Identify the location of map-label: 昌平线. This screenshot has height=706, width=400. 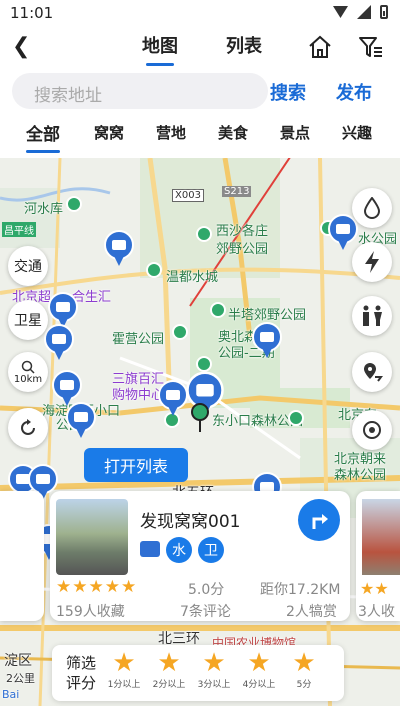
(19, 229).